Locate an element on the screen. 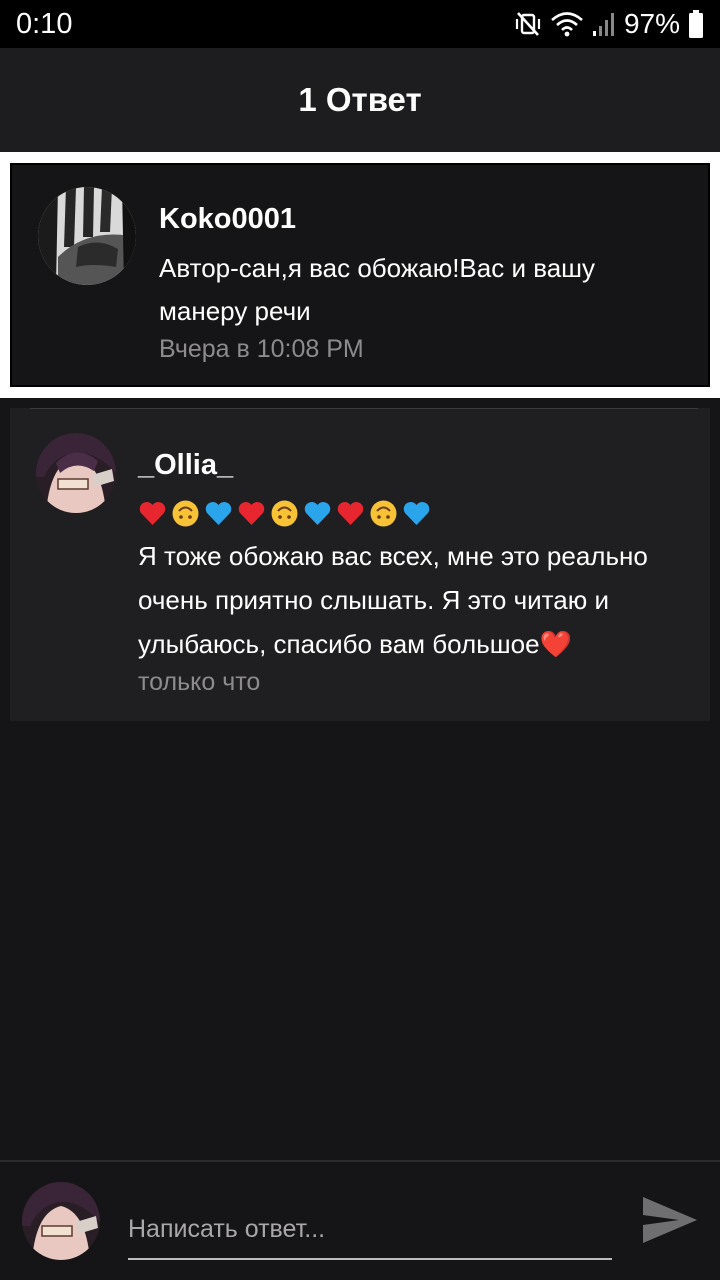 The width and height of the screenshot is (720, 1280). reply-author: _Ollia_ is located at coordinates (185, 465).